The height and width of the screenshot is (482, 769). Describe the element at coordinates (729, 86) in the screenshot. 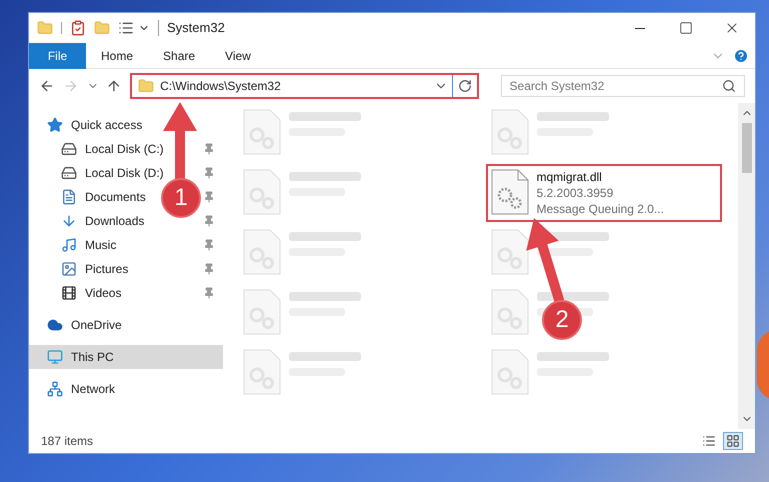

I see `search-icon` at that location.